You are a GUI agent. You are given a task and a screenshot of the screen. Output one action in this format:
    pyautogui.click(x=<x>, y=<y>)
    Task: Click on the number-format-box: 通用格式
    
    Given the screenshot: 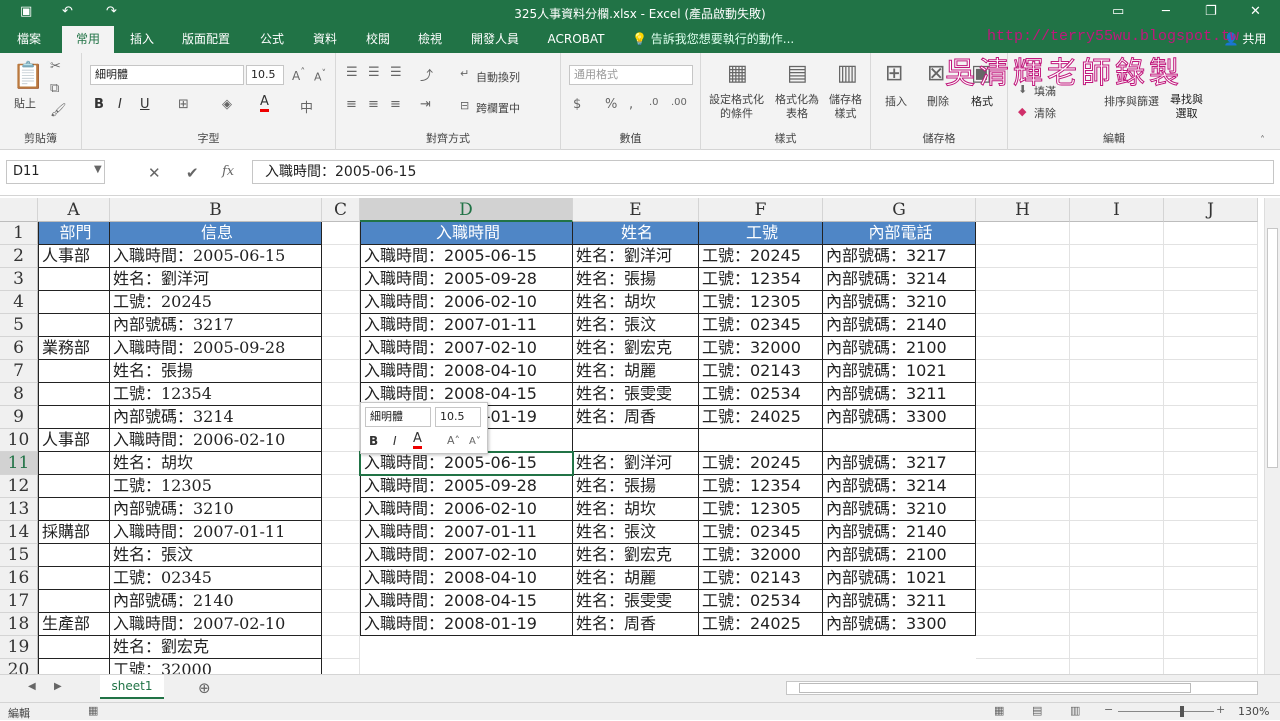 What is the action you would take?
    pyautogui.click(x=631, y=75)
    